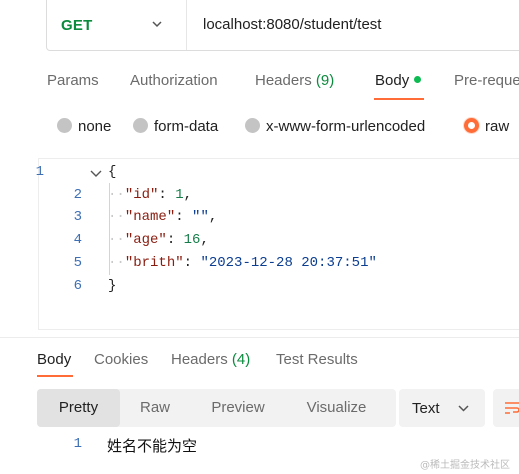 This screenshot has height=474, width=519. I want to click on format-toggle-group: Pretty Raw Preview Visualize, so click(216, 408).